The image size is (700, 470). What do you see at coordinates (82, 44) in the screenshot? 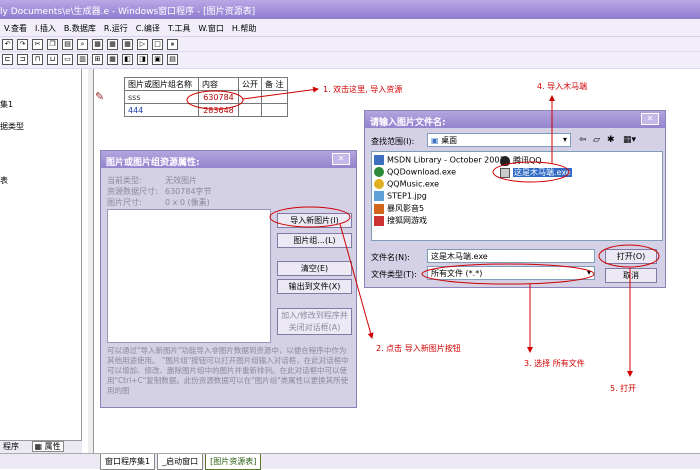
I see `find-icon: ⌕` at bounding box center [82, 44].